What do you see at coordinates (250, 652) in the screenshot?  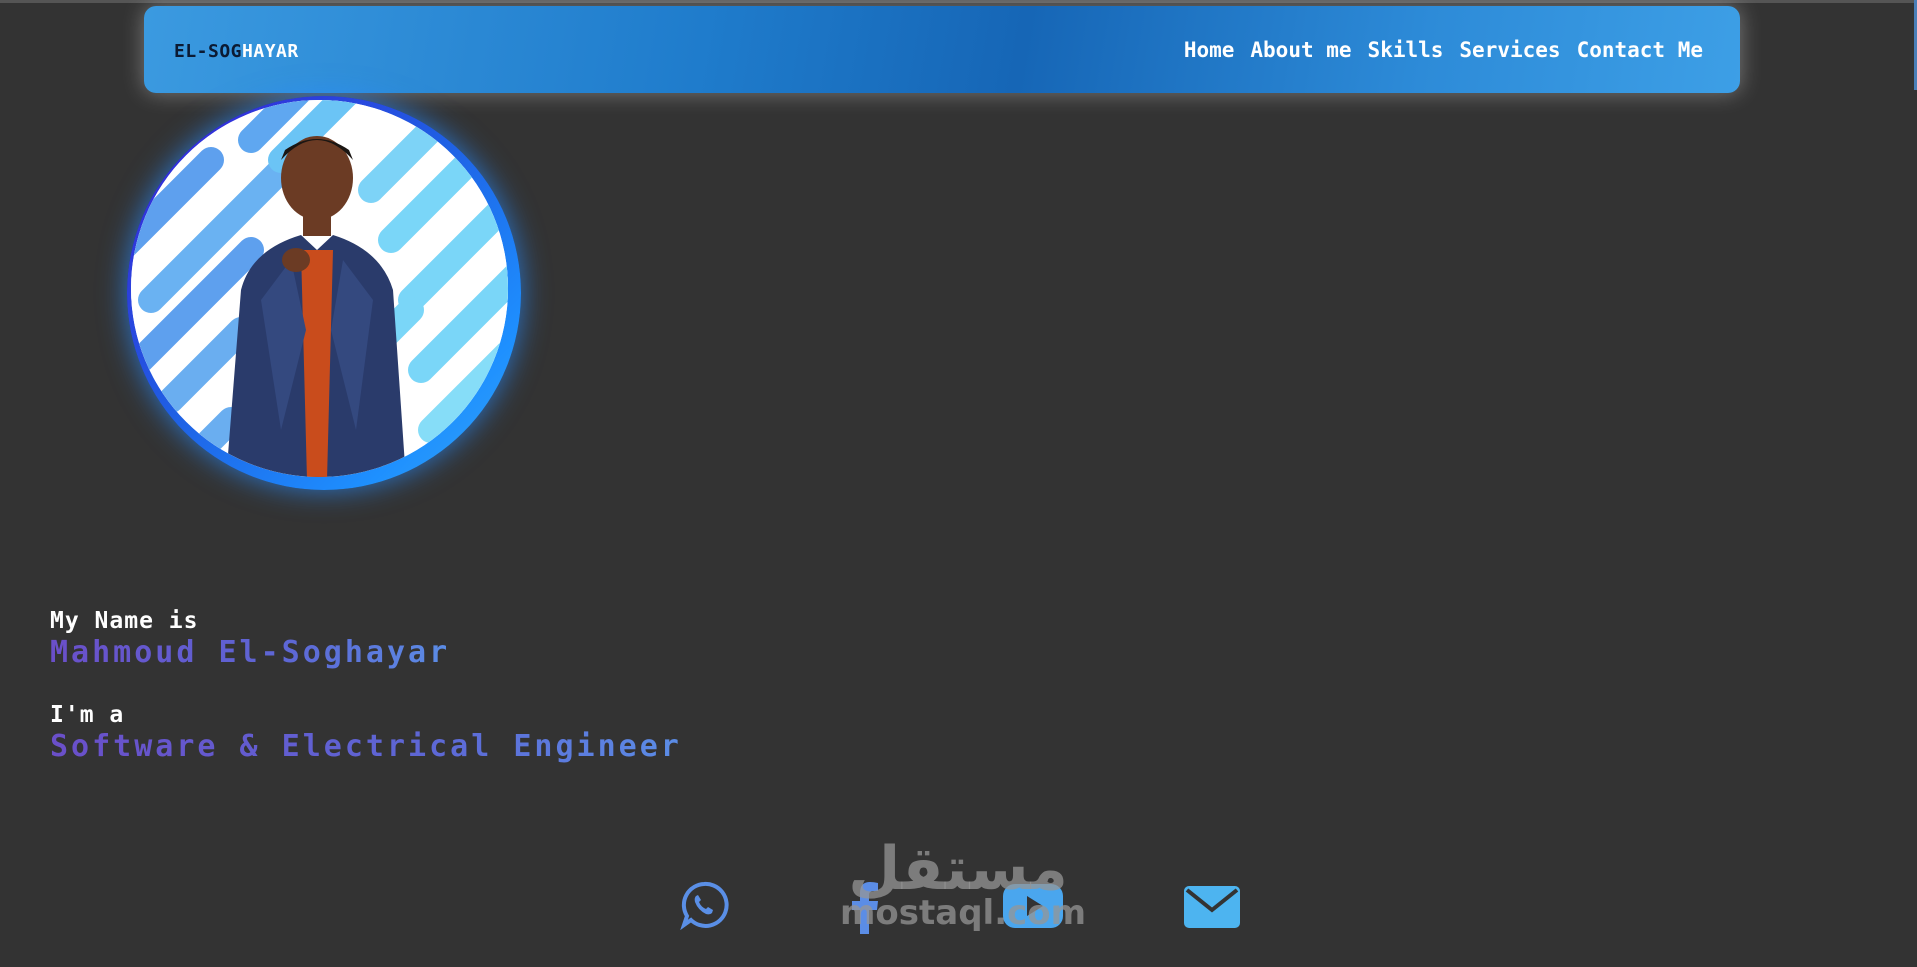 I see `person-name: Mahmoud El-Soghayar` at bounding box center [250, 652].